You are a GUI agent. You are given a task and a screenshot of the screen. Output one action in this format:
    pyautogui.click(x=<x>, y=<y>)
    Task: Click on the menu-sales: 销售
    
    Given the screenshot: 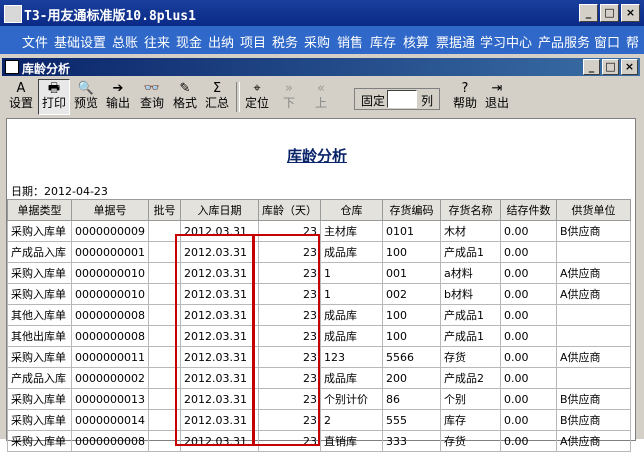 What is the action you would take?
    pyautogui.click(x=350, y=41)
    